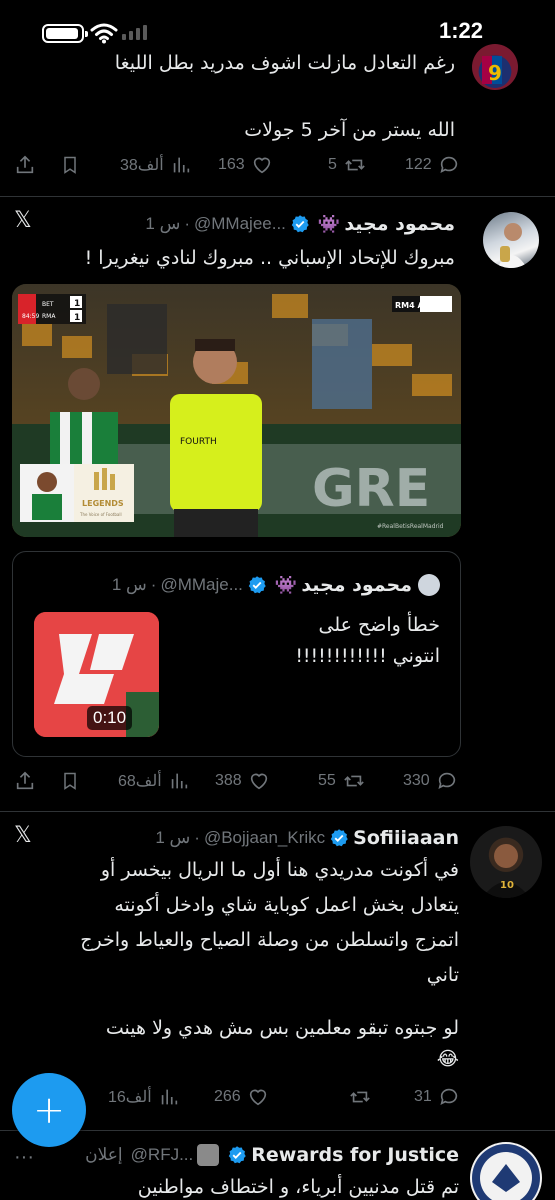 This screenshot has height=1200, width=555. I want to click on legends-overlay: LEGENDS The Voice of Football, so click(77, 493).